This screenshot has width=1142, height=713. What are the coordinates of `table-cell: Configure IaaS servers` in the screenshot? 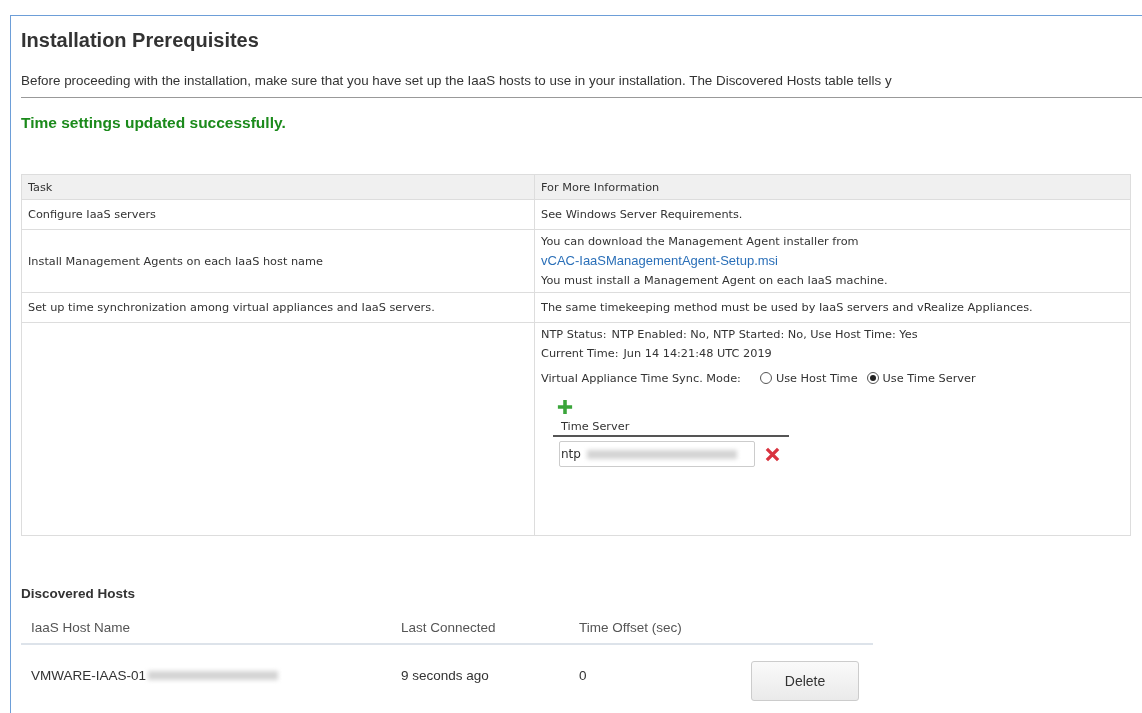 It's located at (278, 214).